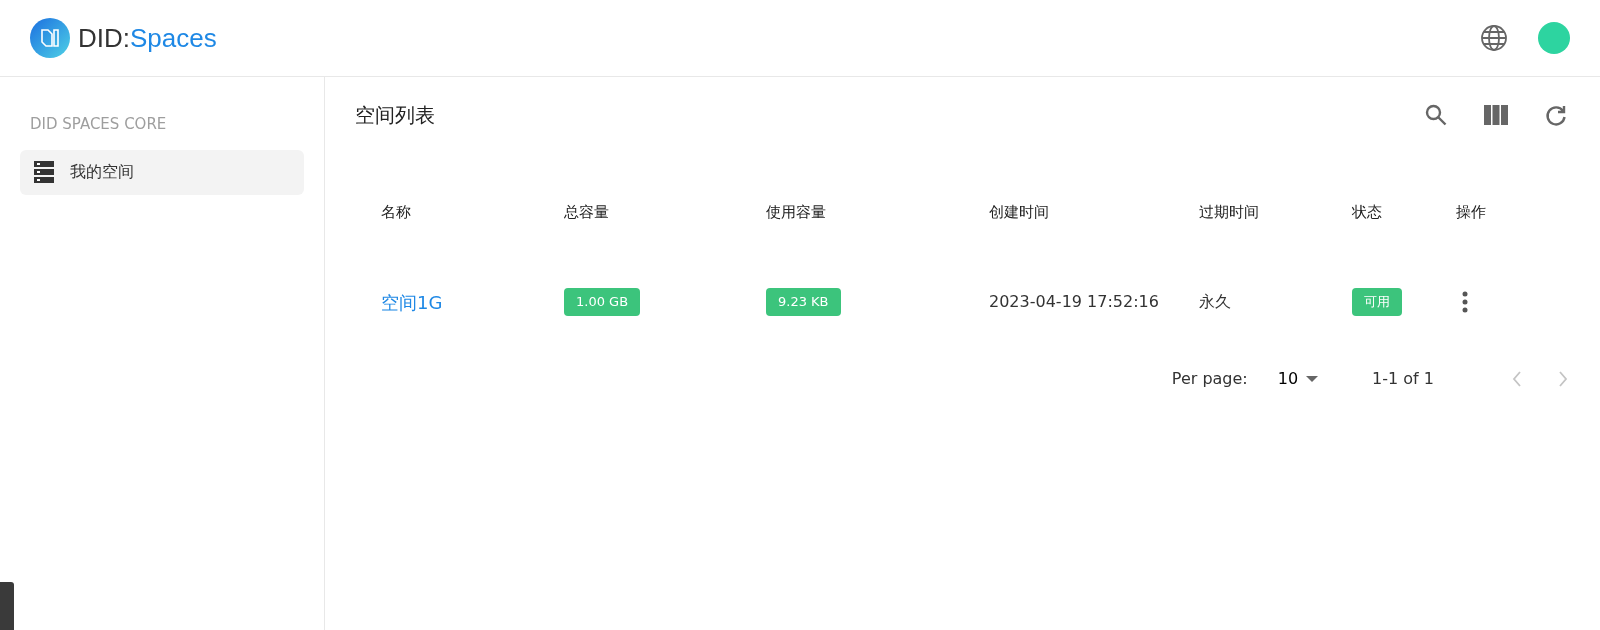  I want to click on brand-name: DID:Spaces, so click(147, 38).